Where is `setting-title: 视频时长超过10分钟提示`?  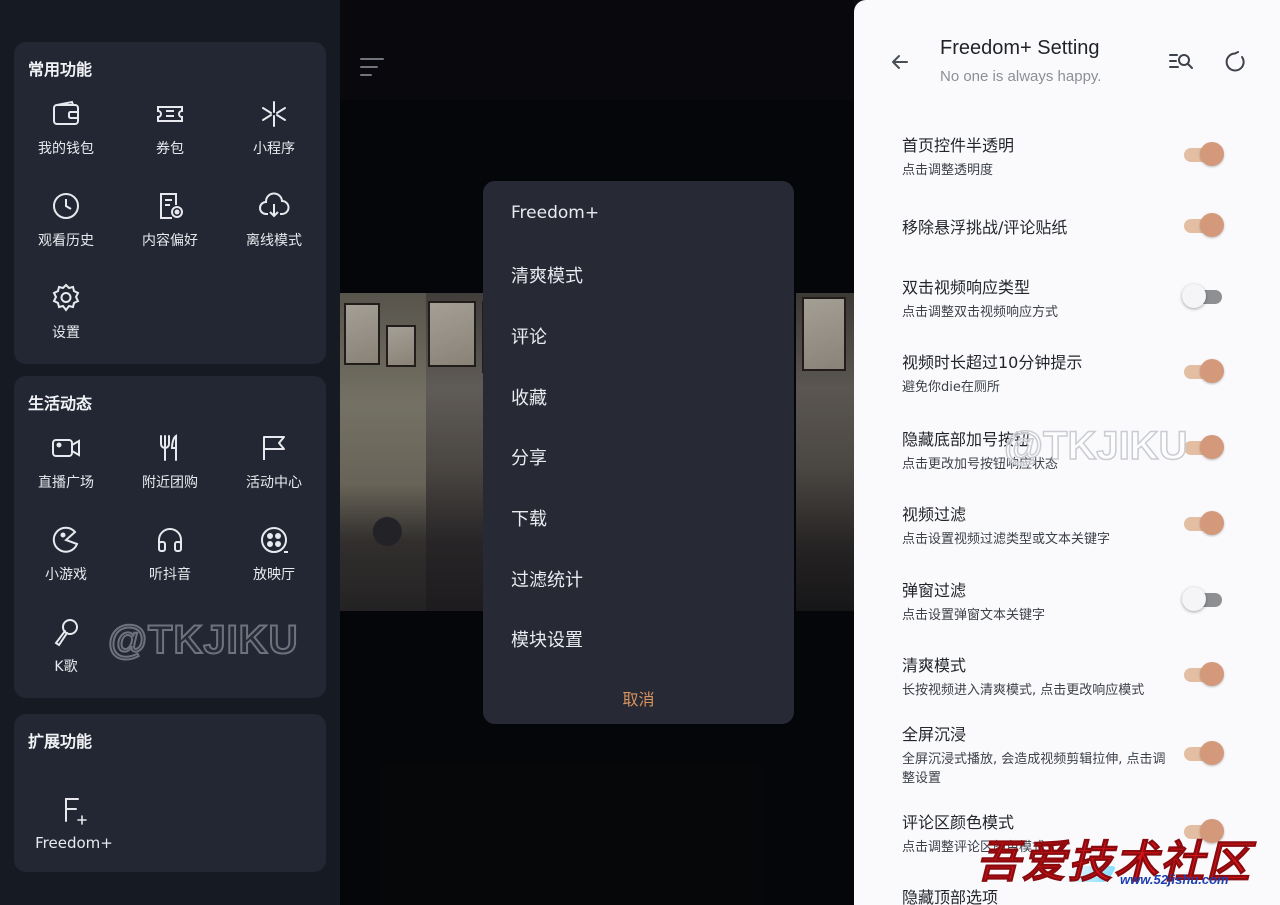
setting-title: 视频时长超过10分钟提示 is located at coordinates (992, 362).